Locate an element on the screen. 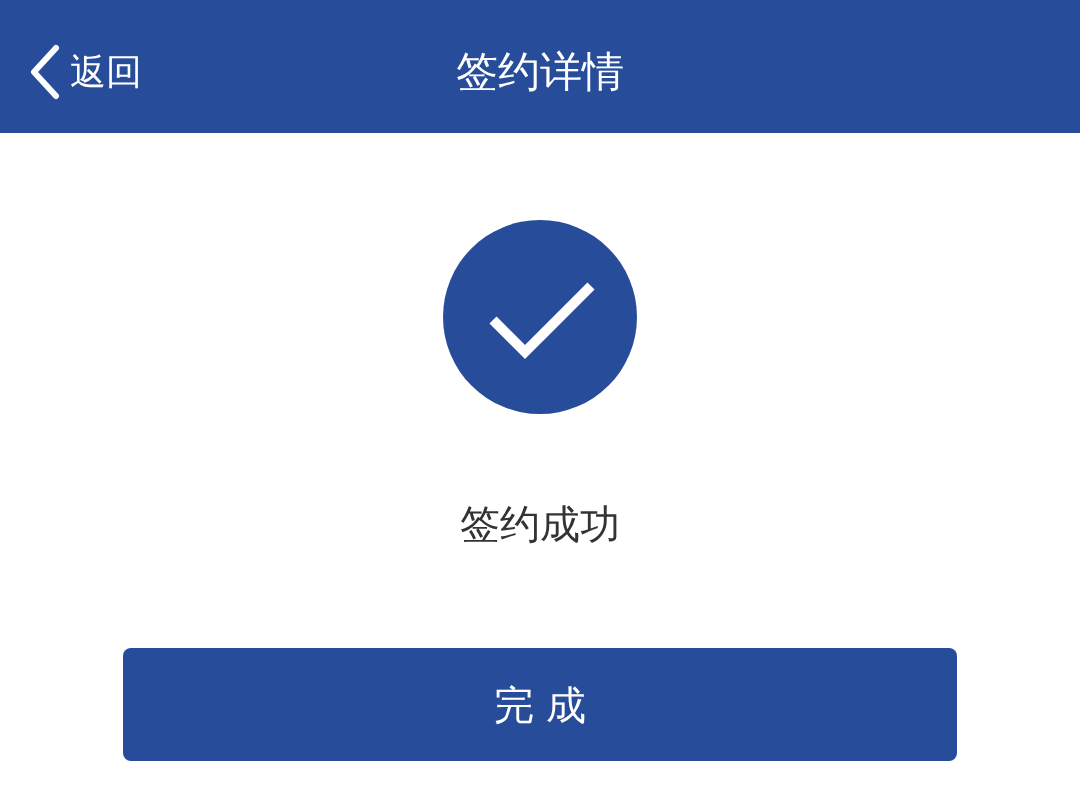 Image resolution: width=1080 pixels, height=811 pixels. done-button: 完 成 is located at coordinates (540, 704).